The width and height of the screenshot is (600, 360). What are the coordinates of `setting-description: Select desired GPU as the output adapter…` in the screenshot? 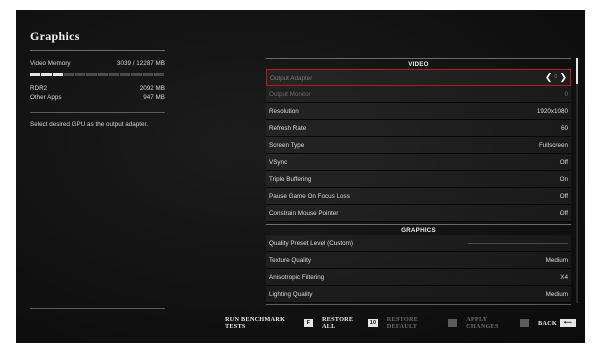 It's located at (89, 124).